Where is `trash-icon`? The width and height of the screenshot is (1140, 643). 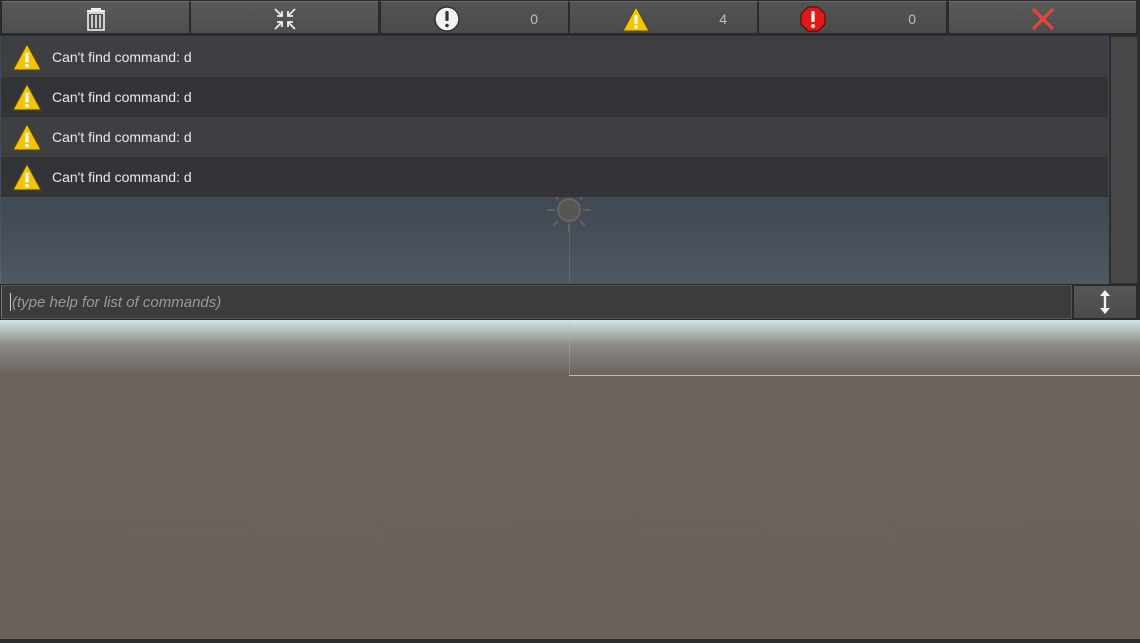 trash-icon is located at coordinates (95, 19).